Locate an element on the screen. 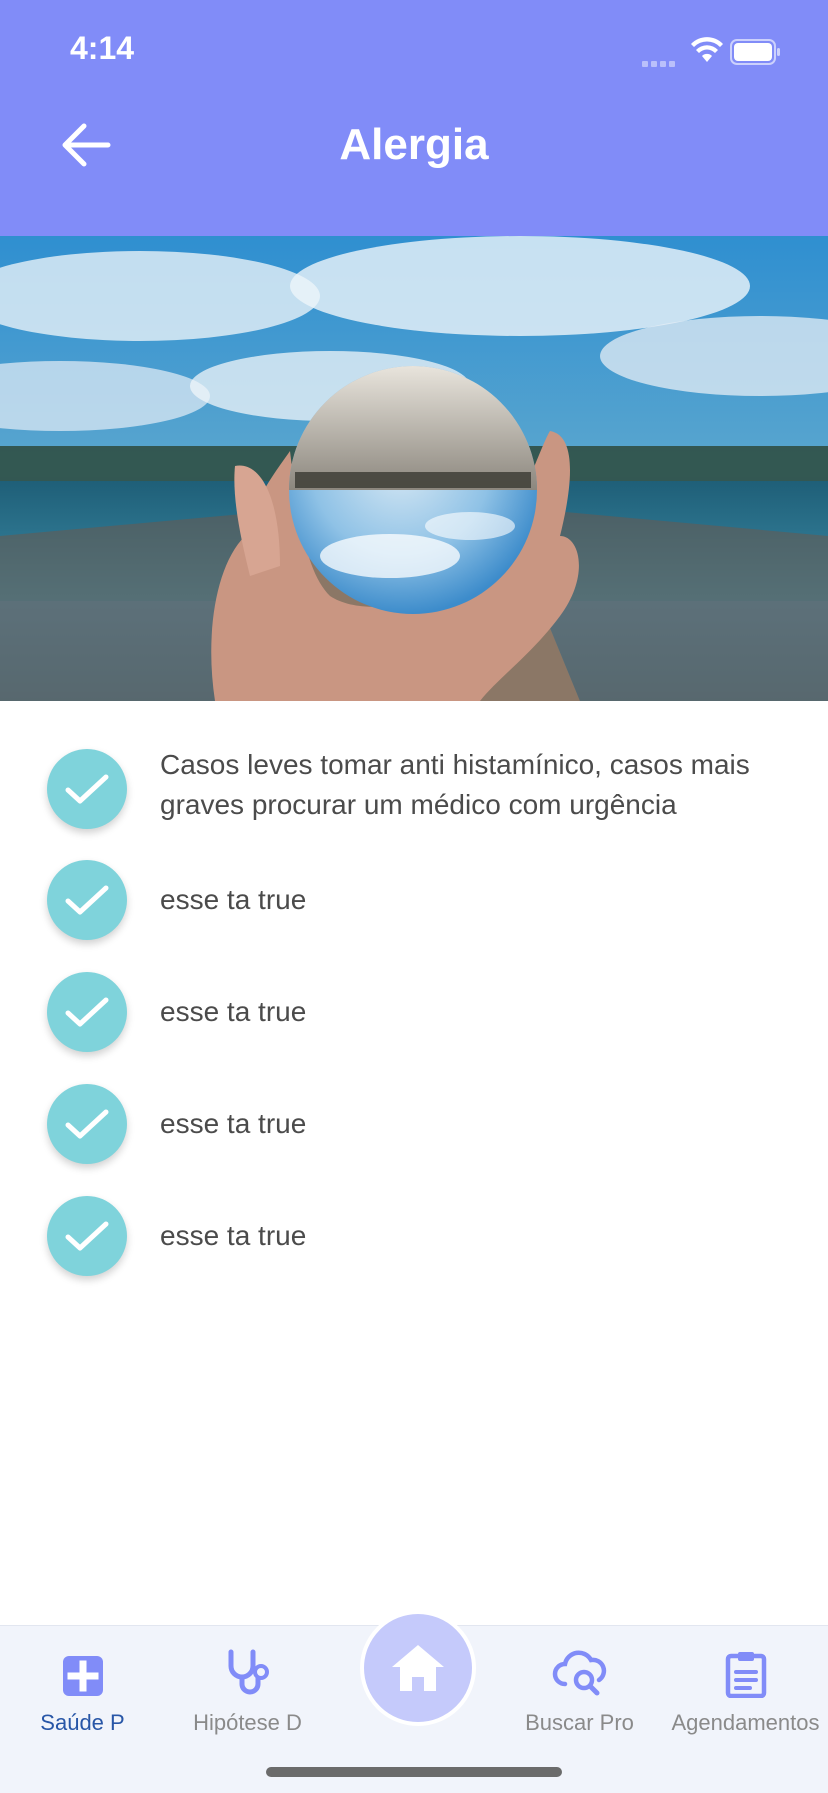  signal-icon is located at coordinates (660, 63).